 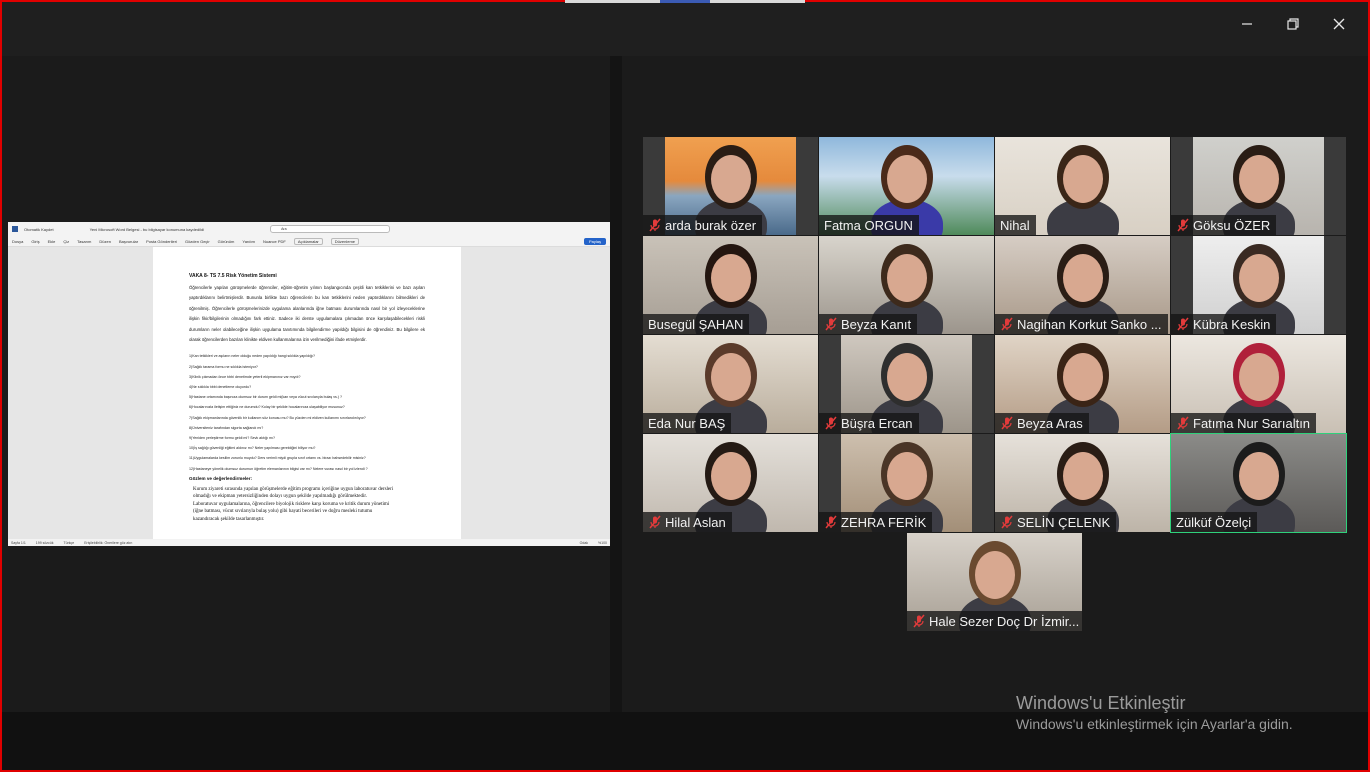 I want to click on participant-name-label: SELİN ÇELENK, so click(x=1056, y=522).